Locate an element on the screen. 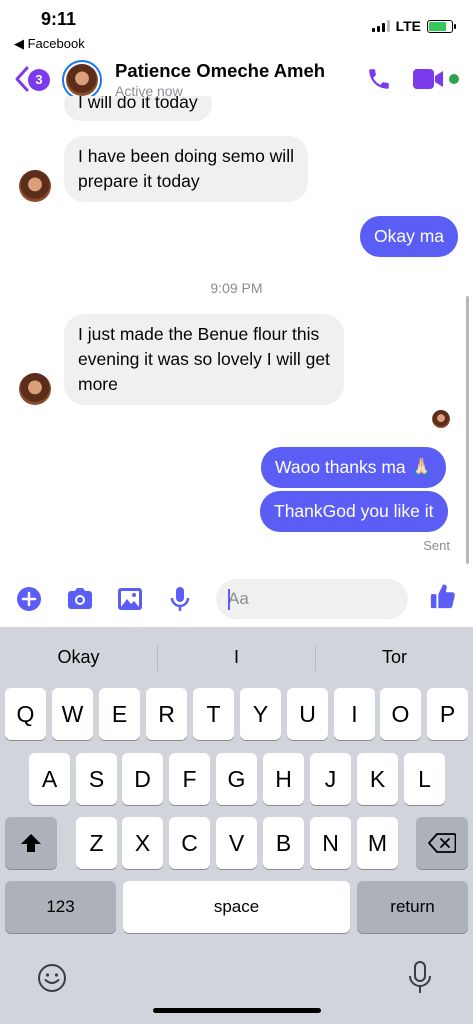 This screenshot has height=1024, width=473. shift-key is located at coordinates (31, 843).